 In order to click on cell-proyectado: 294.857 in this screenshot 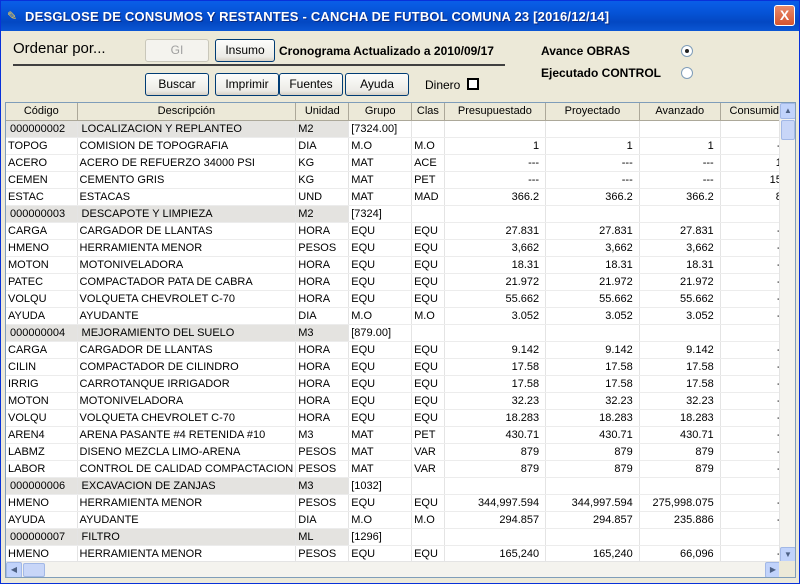, I will do `click(592, 520)`.